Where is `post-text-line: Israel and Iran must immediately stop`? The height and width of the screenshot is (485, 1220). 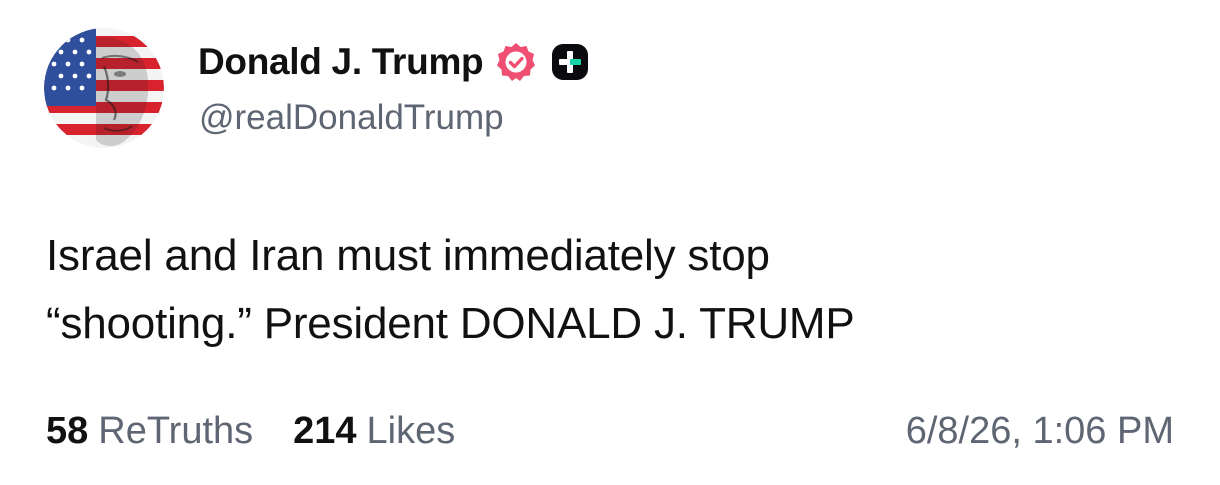
post-text-line: Israel and Iran must immediately stop is located at coordinates (408, 255).